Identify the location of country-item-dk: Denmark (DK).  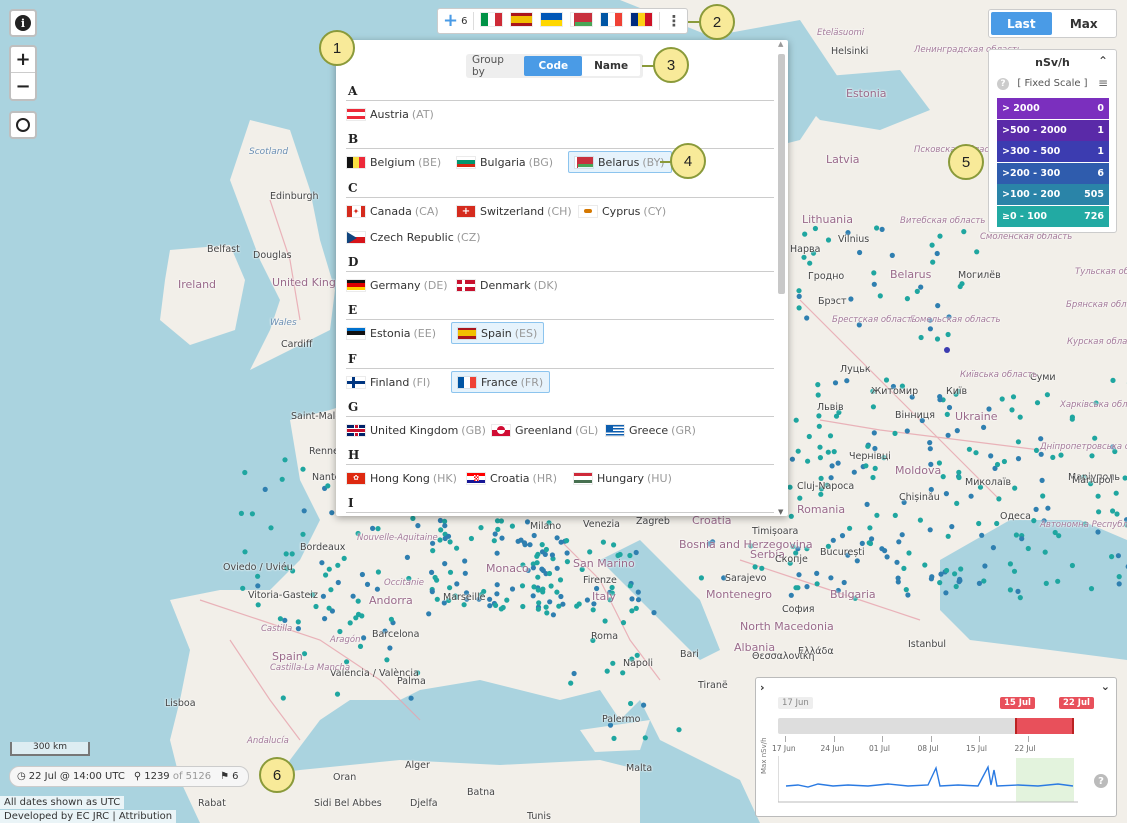
(507, 285).